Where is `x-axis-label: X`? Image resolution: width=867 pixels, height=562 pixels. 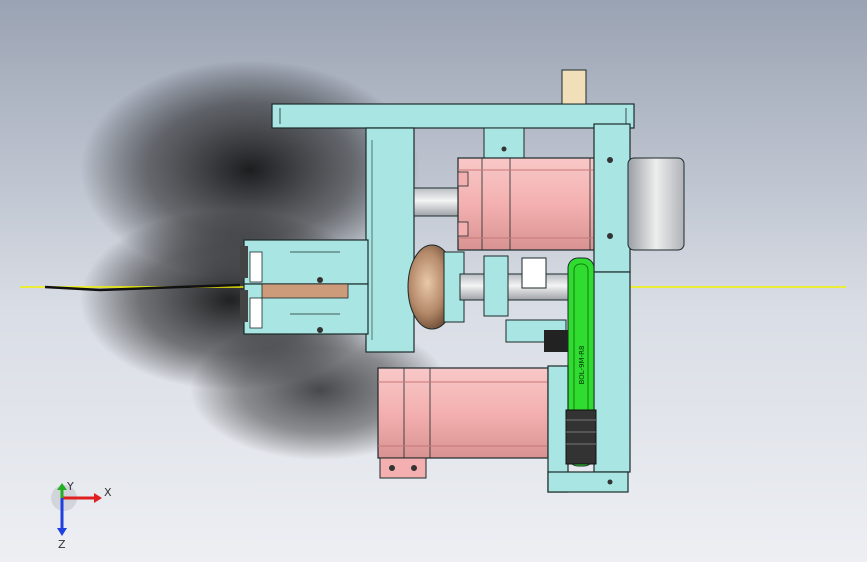 x-axis-label: X is located at coordinates (108, 492).